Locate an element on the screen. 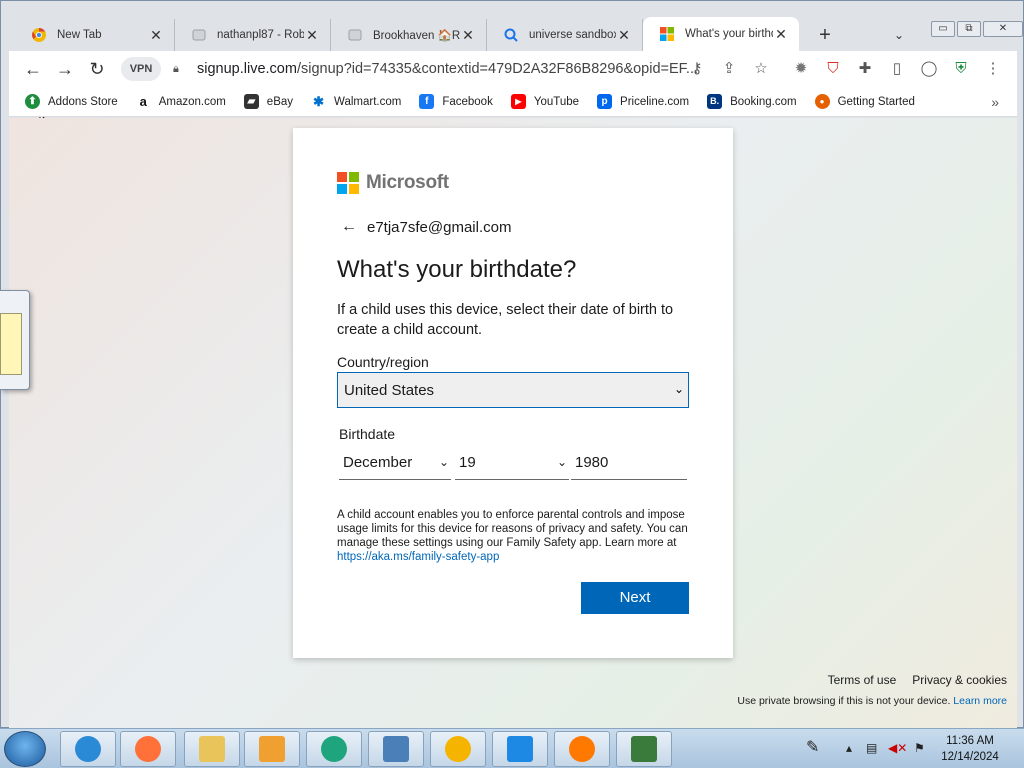 Image resolution: width=1024 pixels, height=768 pixels. taskbar-task-manager is located at coordinates (644, 749).